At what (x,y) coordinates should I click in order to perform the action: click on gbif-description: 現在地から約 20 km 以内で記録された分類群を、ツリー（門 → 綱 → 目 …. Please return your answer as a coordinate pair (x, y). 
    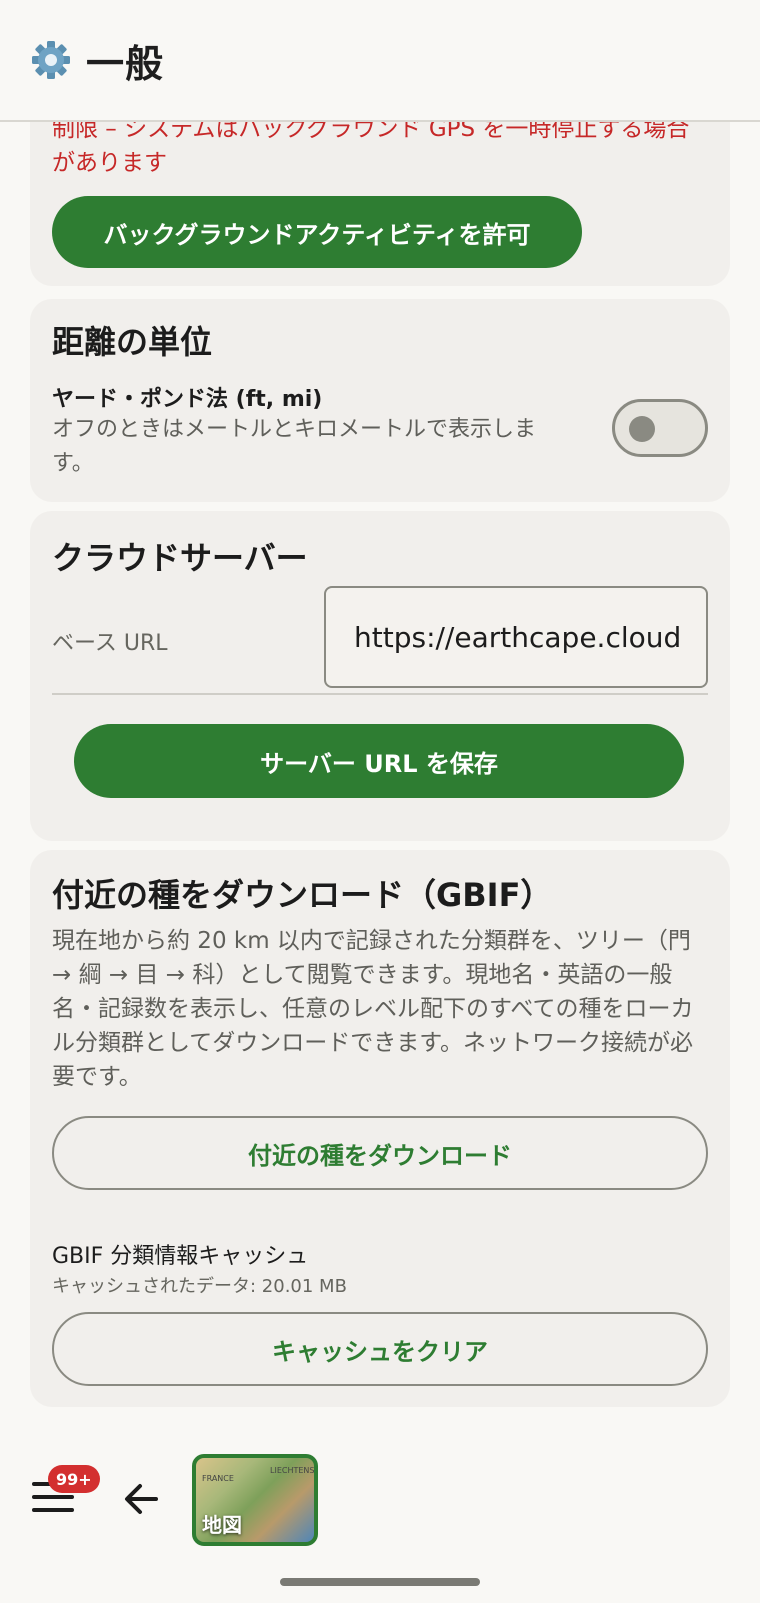
    Looking at the image, I should click on (373, 1009).